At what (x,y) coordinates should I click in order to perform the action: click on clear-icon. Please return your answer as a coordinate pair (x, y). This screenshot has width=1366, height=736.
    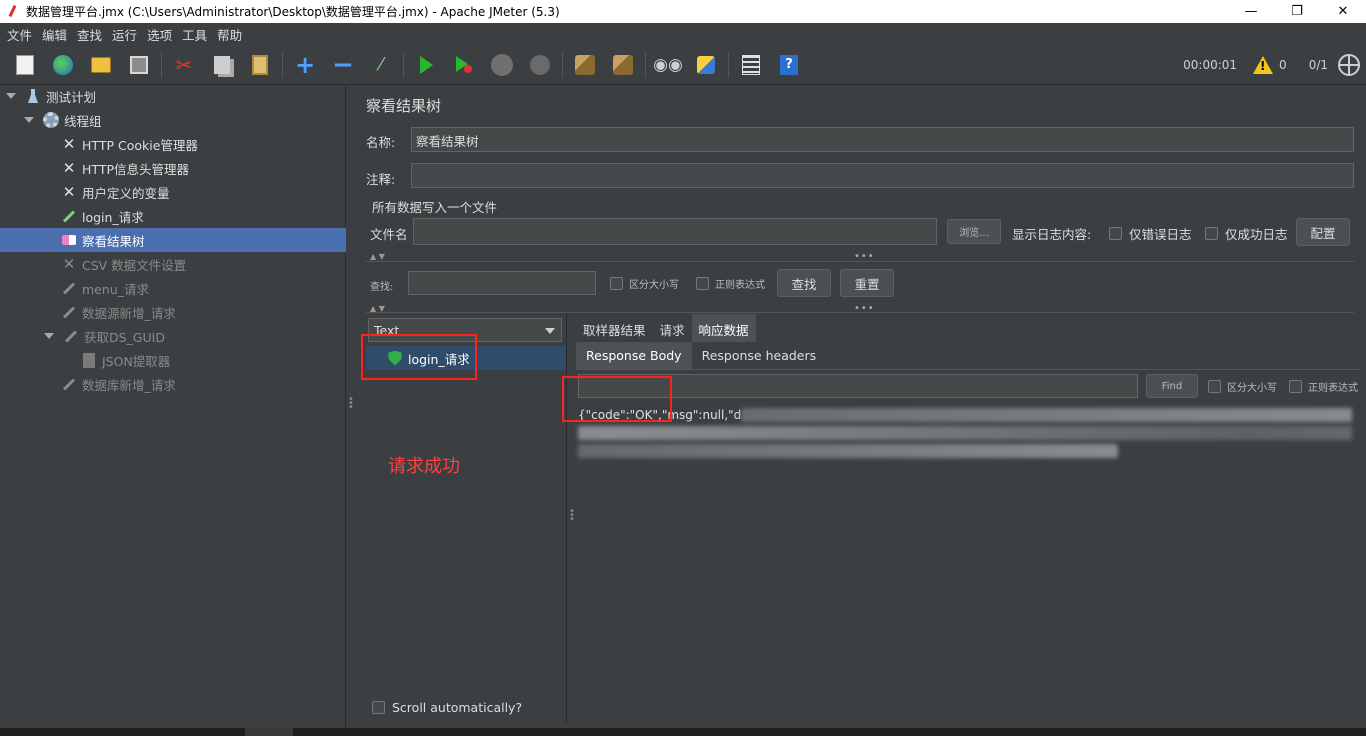
    Looking at the image, I should click on (585, 64).